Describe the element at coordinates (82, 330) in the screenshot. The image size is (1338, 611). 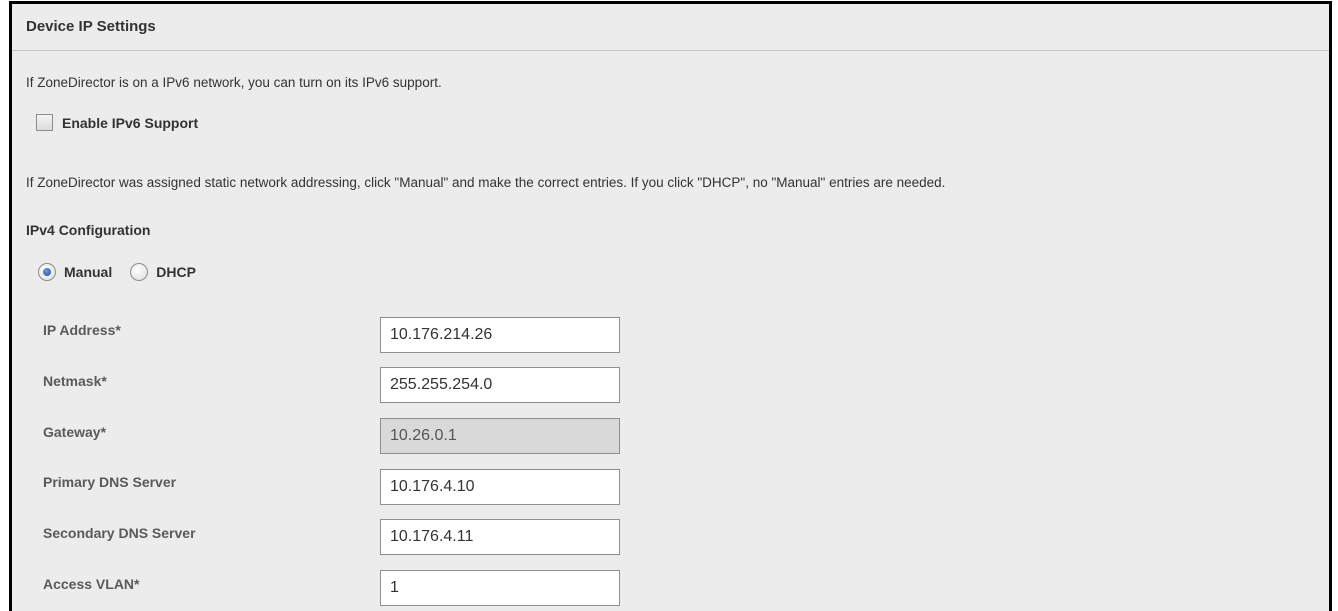
I see `ip-address-label: IP Address*` at that location.